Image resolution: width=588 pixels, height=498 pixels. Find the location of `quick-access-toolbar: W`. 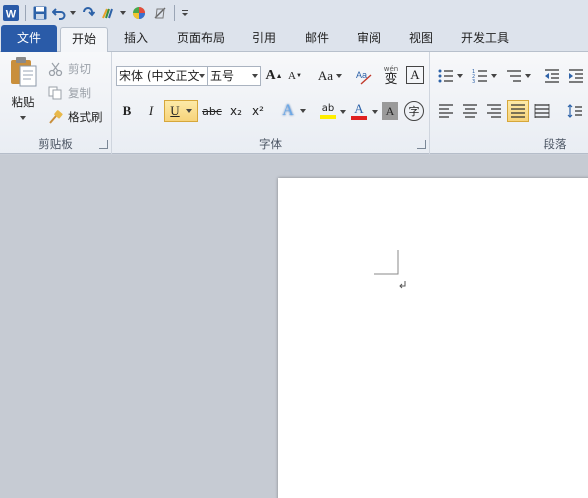

quick-access-toolbar: W is located at coordinates (294, 12).